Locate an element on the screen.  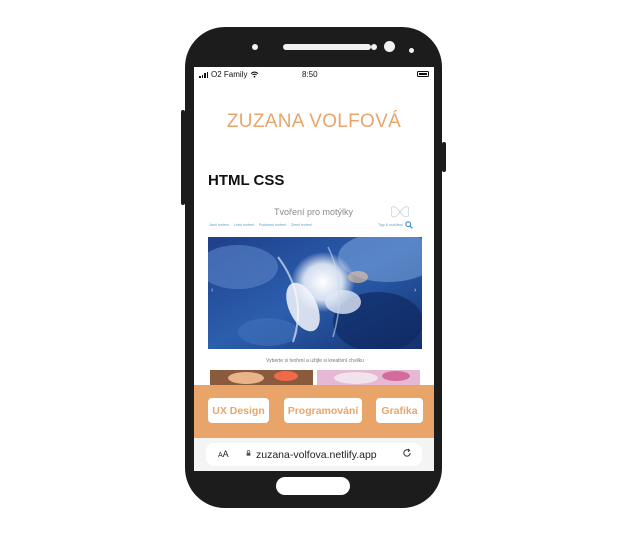
graphics-button: Grafika is located at coordinates (399, 410).